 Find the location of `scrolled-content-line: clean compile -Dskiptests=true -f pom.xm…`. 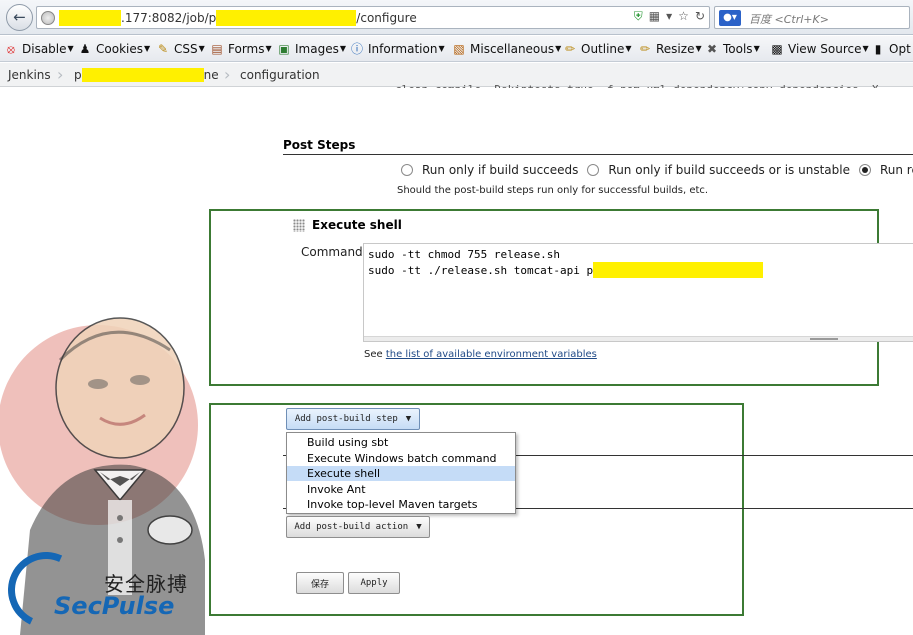

scrolled-content-line: clean compile -Dskiptests=true -f pom.xm… is located at coordinates (636, 85).